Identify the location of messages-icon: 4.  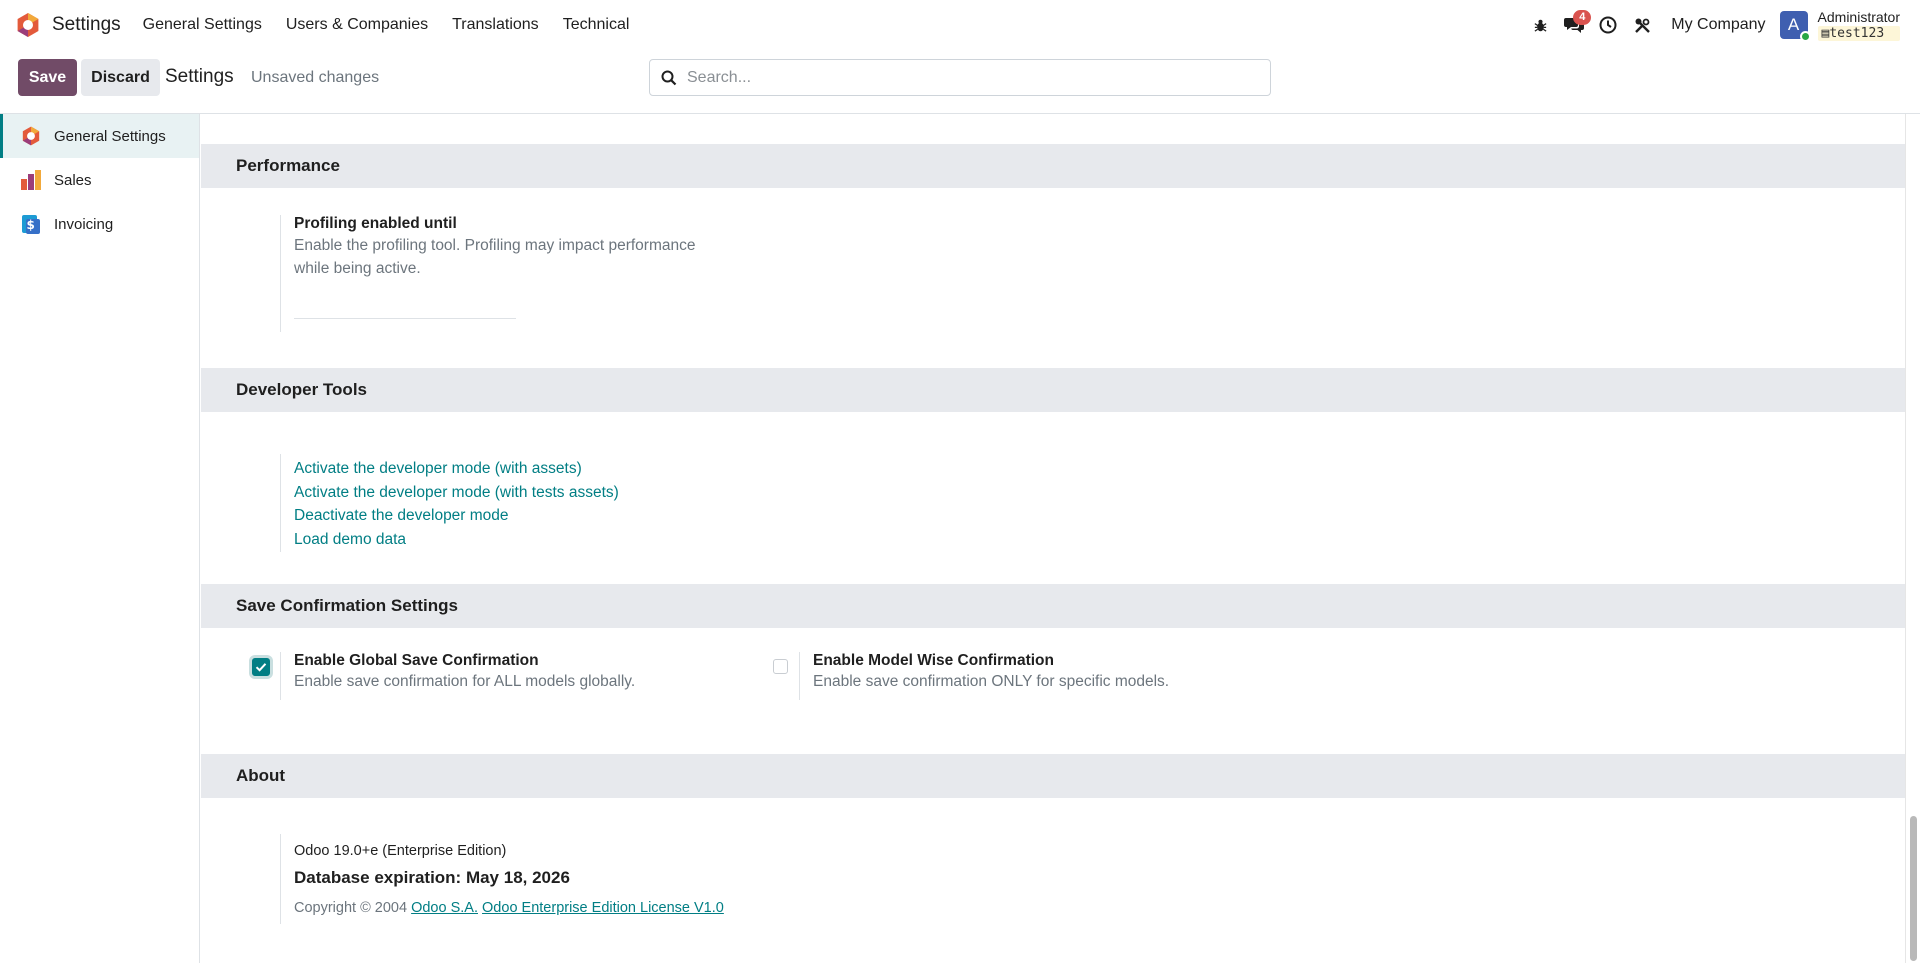
(1574, 25).